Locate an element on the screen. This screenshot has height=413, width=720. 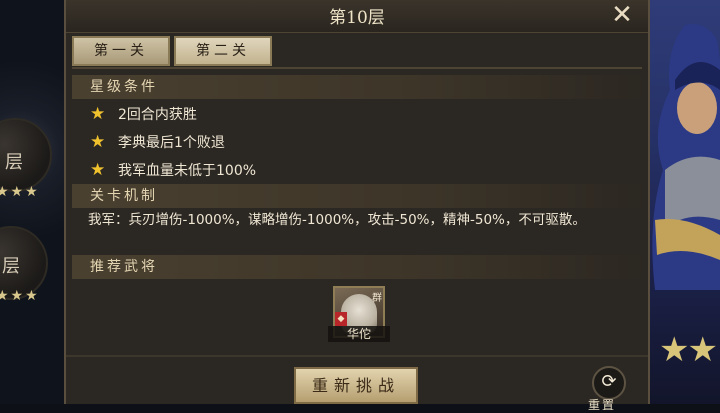
reset-label: 重置 is located at coordinates (602, 404).